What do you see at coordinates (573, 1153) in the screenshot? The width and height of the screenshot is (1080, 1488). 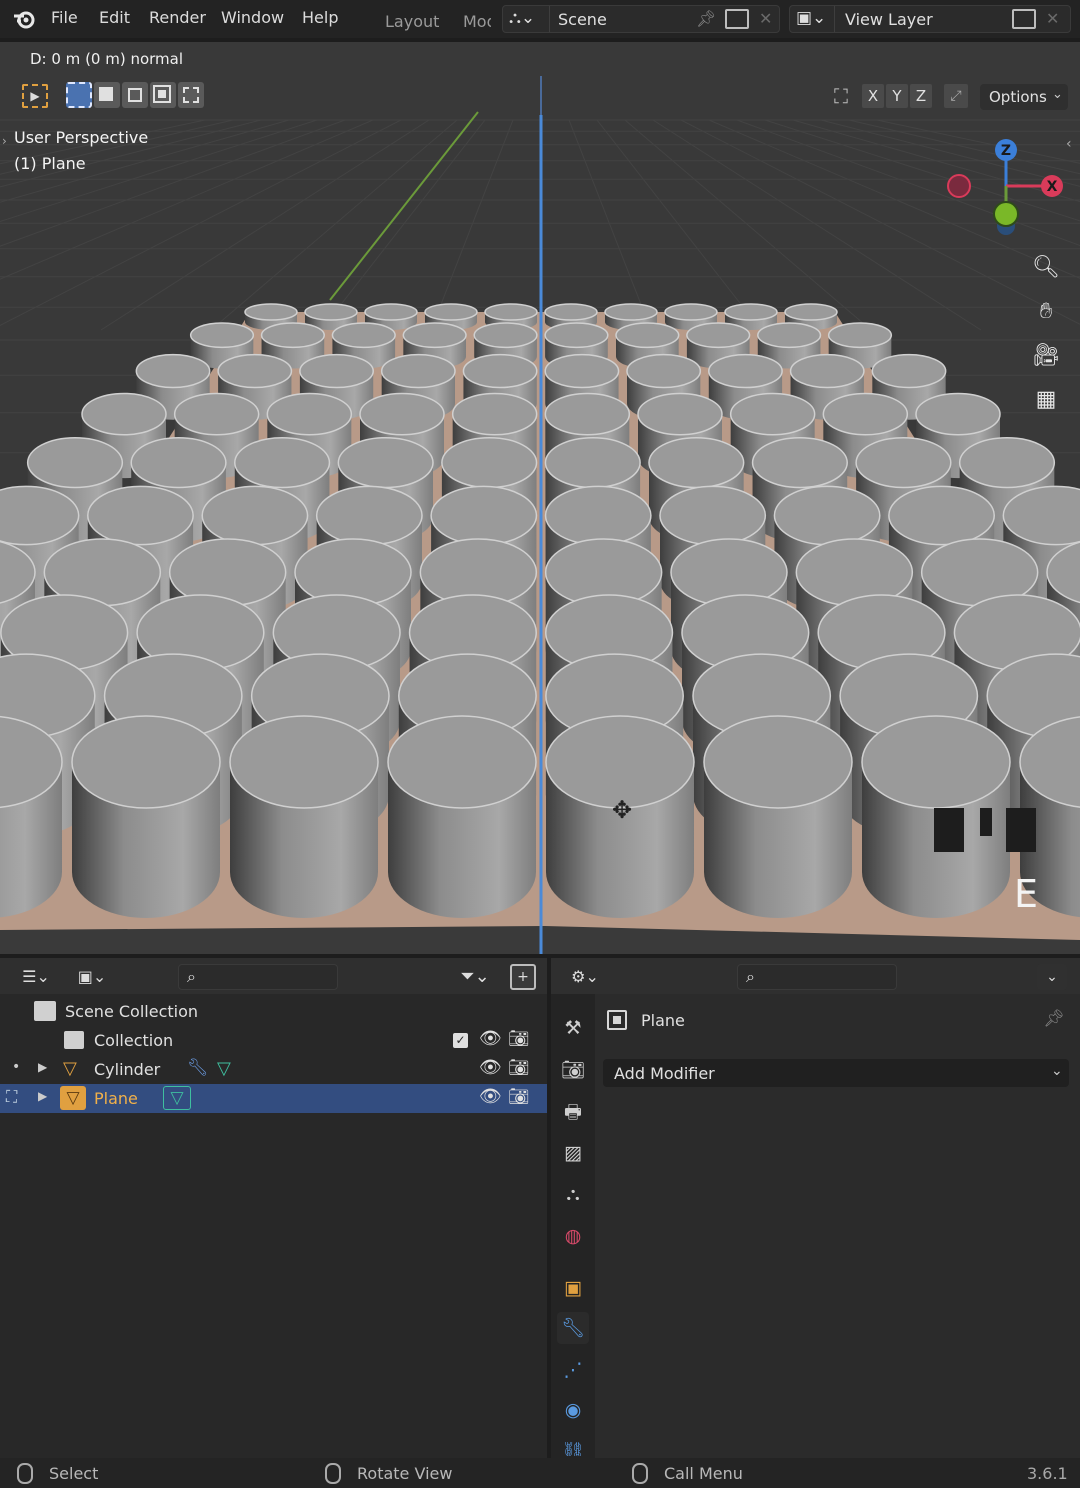 I see `view-layer-icon: ▨` at bounding box center [573, 1153].